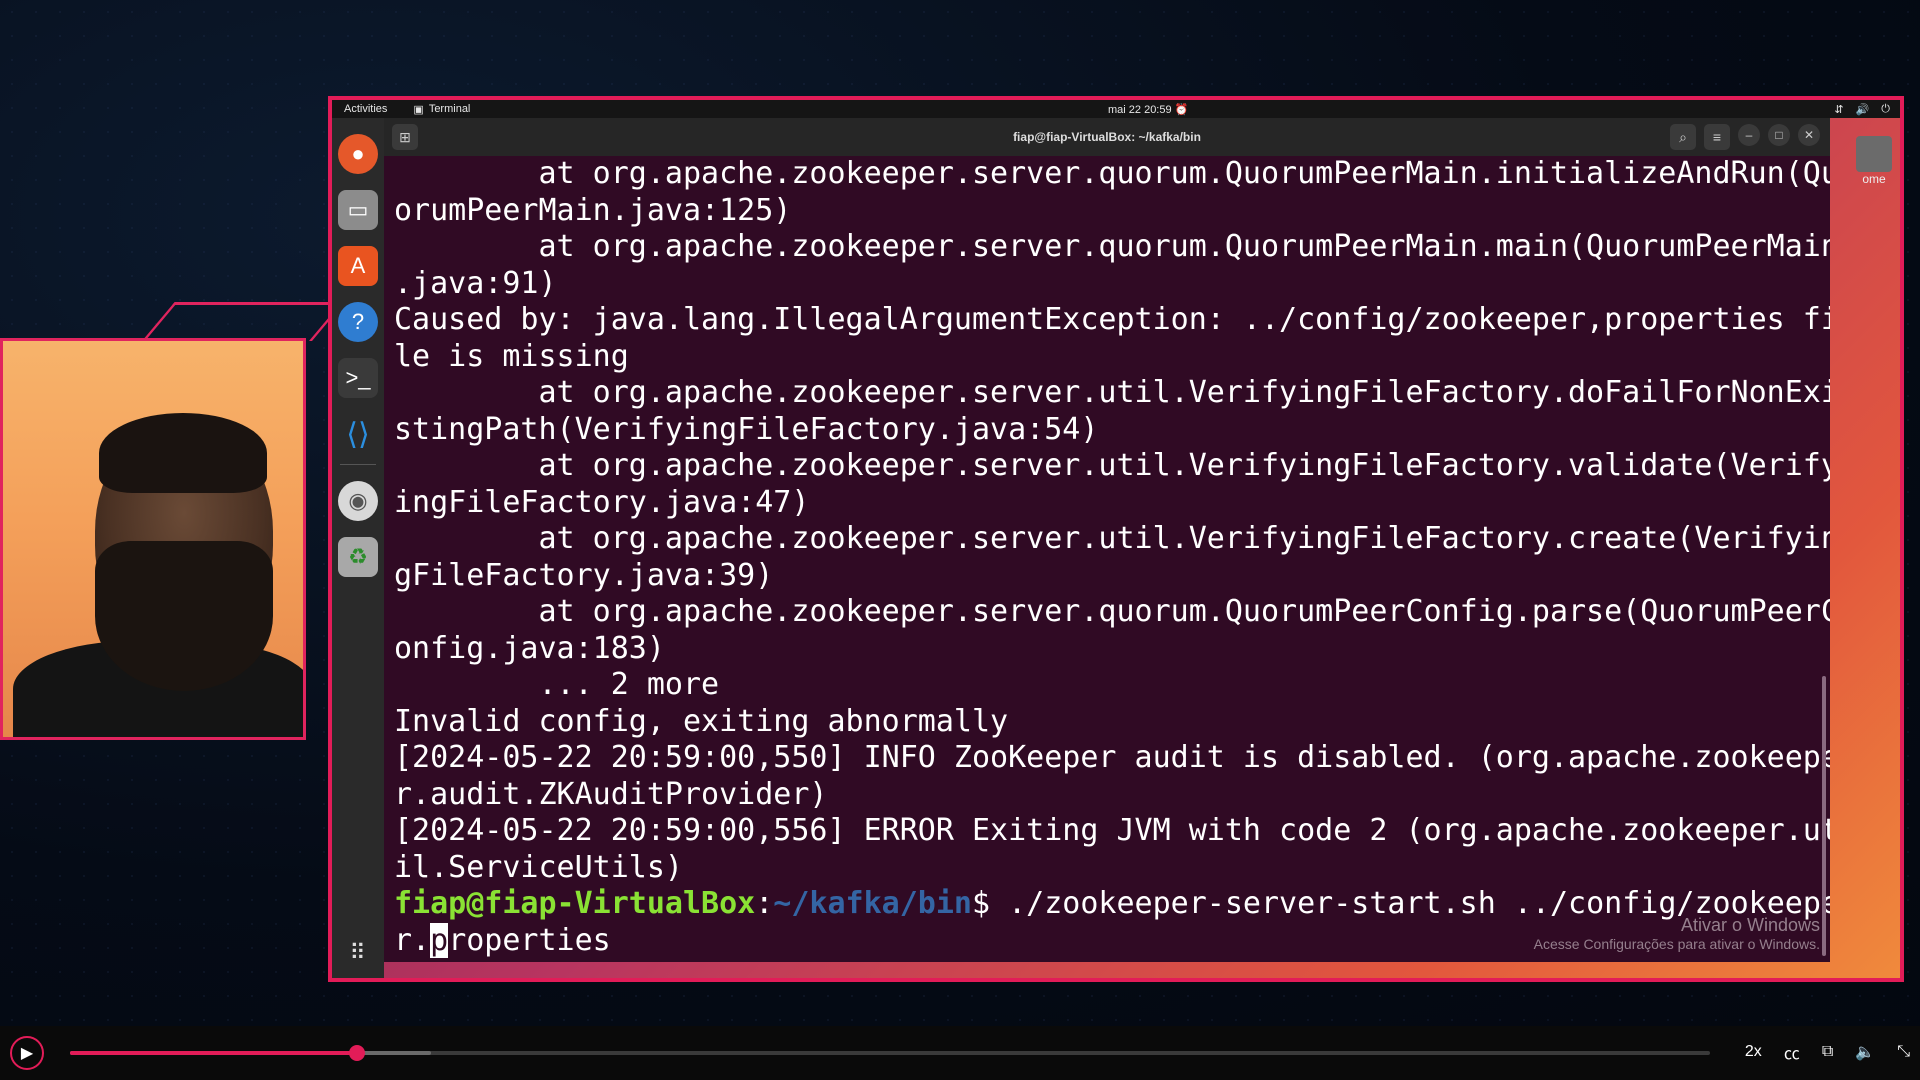 The width and height of the screenshot is (1920, 1080). I want to click on video-player-bar: ▶ 2x ㏄ ⧉ 🔈 ⤡, so click(960, 1053).